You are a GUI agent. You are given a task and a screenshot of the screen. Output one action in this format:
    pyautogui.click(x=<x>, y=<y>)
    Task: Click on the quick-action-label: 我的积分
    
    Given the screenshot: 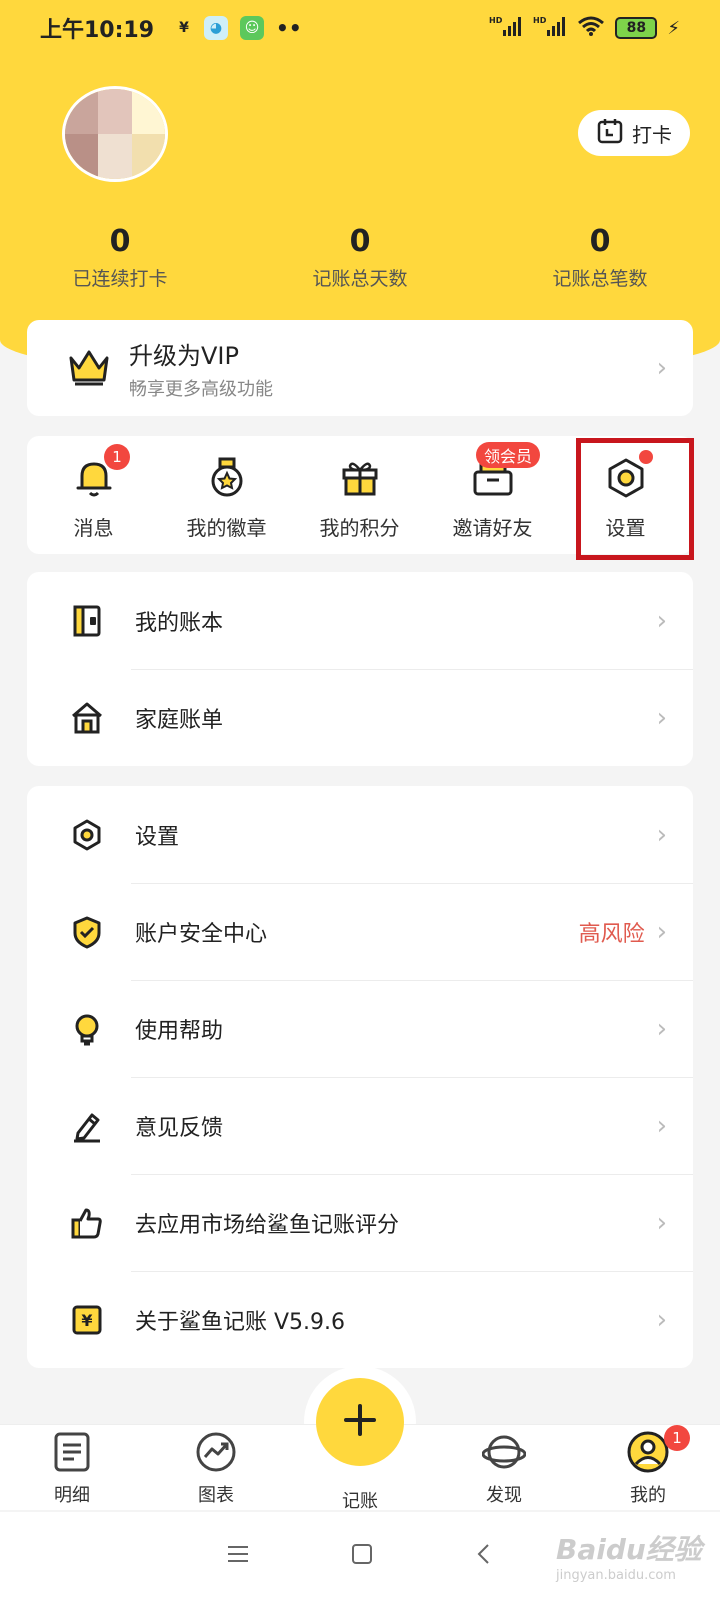 What is the action you would take?
    pyautogui.click(x=359, y=528)
    